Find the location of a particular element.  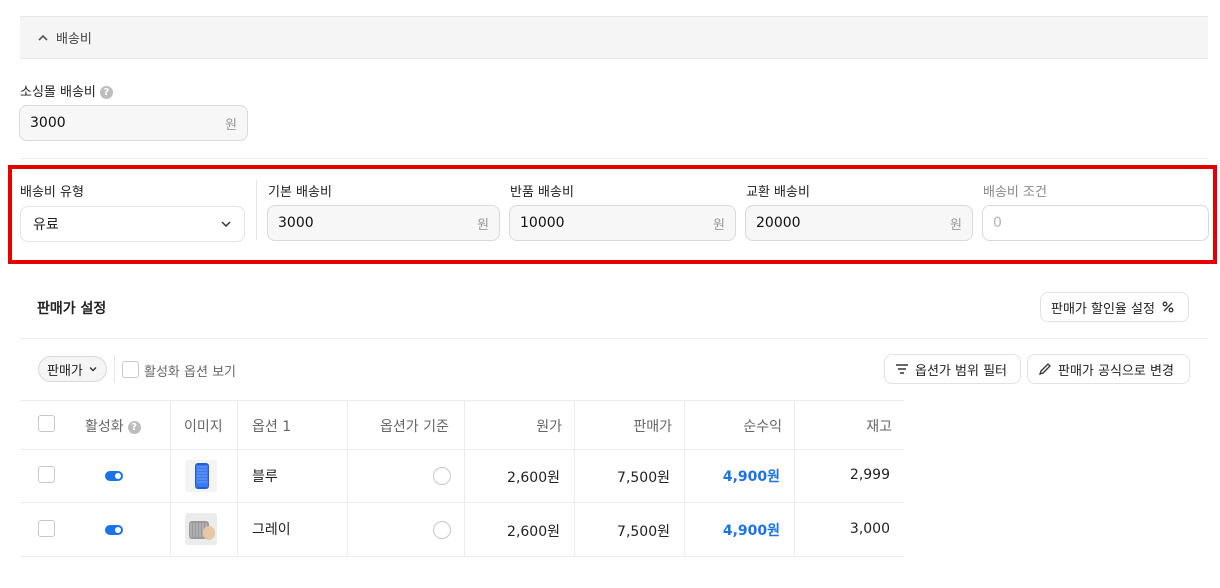

formula-button: 판매가 공식으로 변경 is located at coordinates (1108, 369).